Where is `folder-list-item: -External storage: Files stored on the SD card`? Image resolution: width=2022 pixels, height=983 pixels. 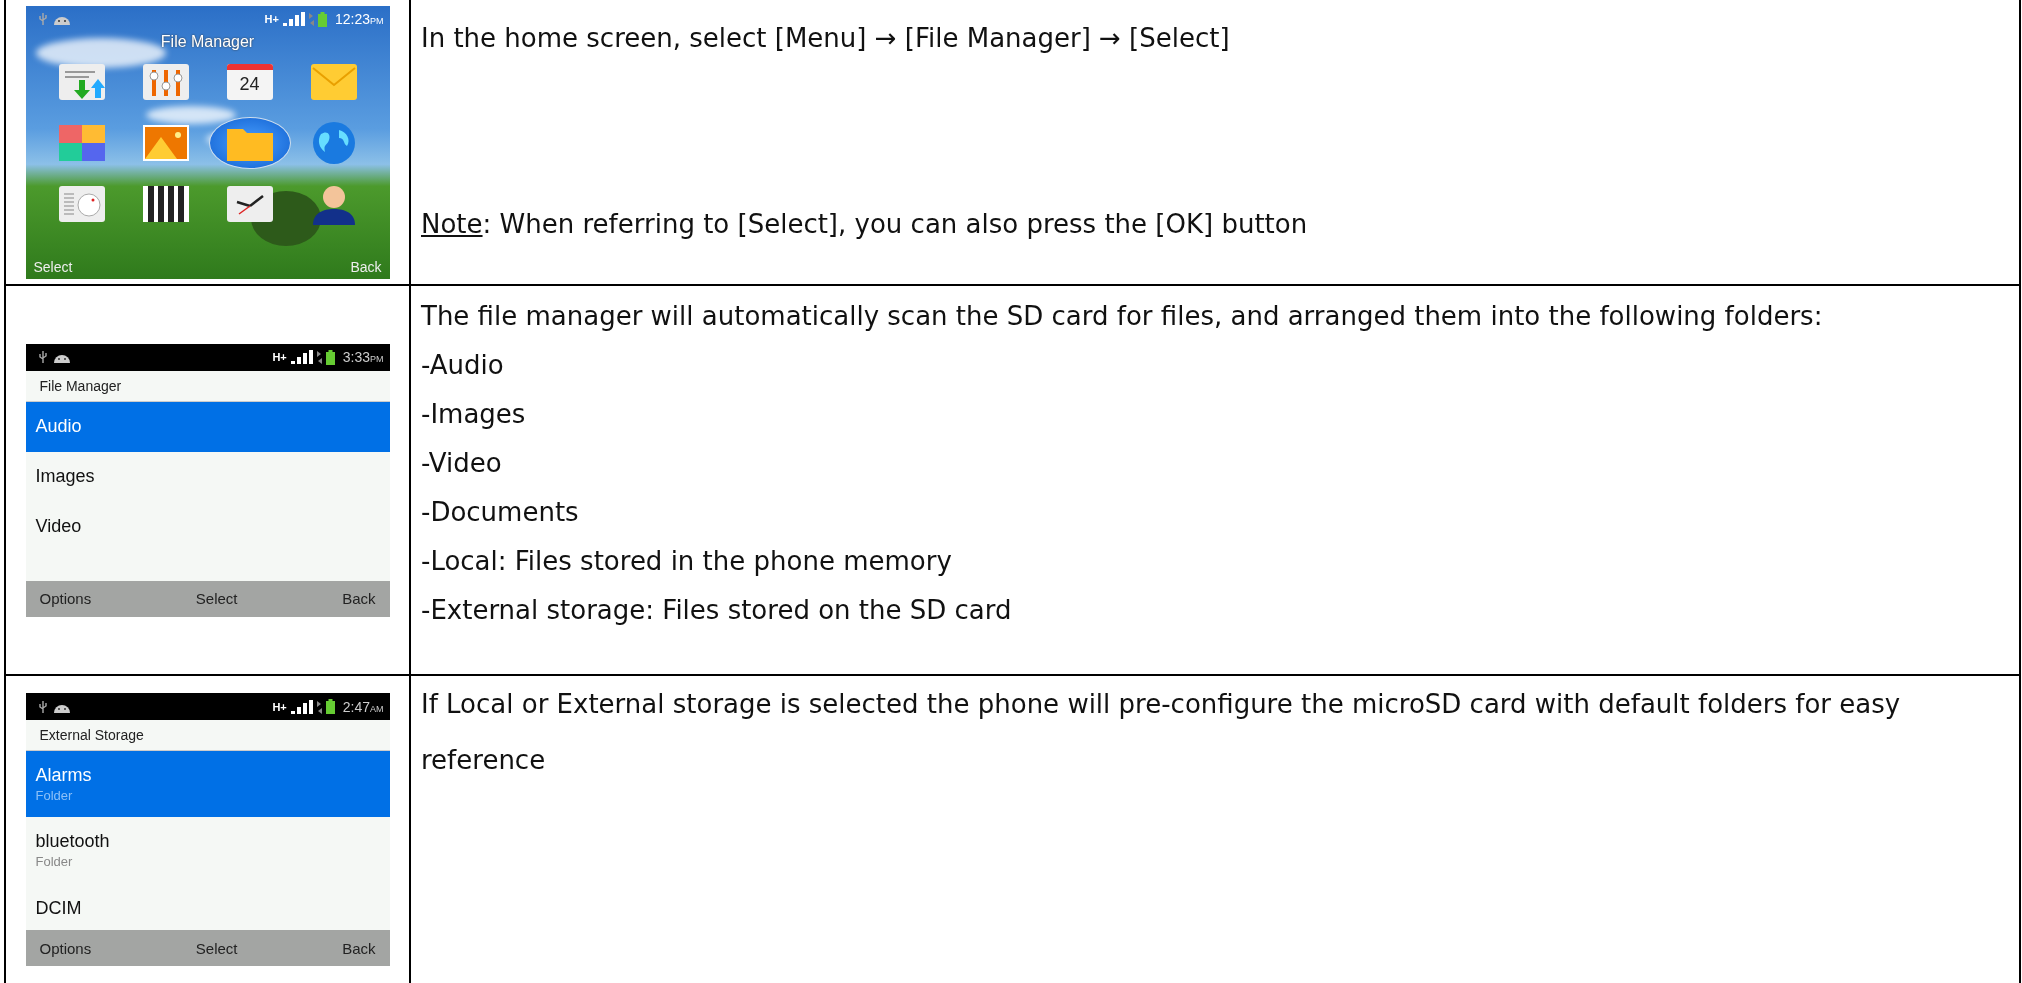
folder-list-item: -External storage: Files stored on the SD card is located at coordinates (717, 610).